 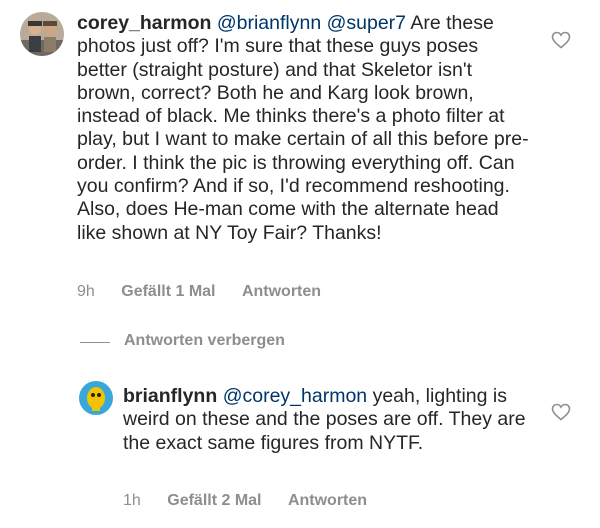 I want to click on mention-corey-harmon: @corey_harmon, so click(x=295, y=396).